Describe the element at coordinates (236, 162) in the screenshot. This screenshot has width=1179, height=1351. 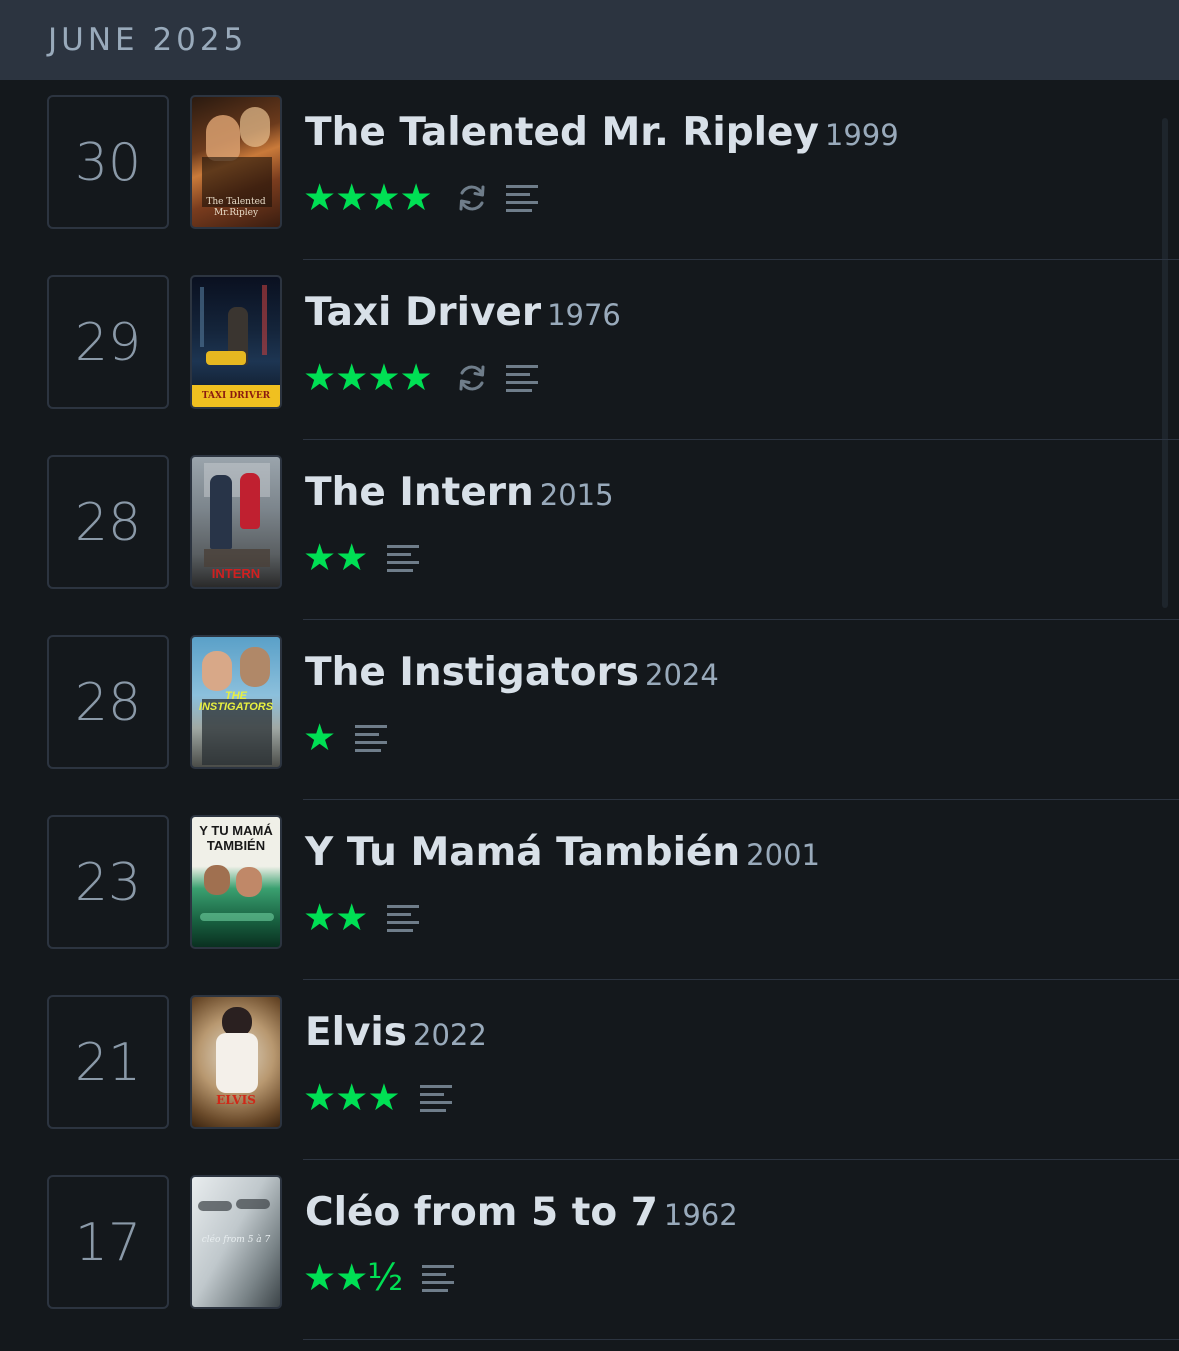
I see `film-poster: The Talented Mr.Ripley` at that location.